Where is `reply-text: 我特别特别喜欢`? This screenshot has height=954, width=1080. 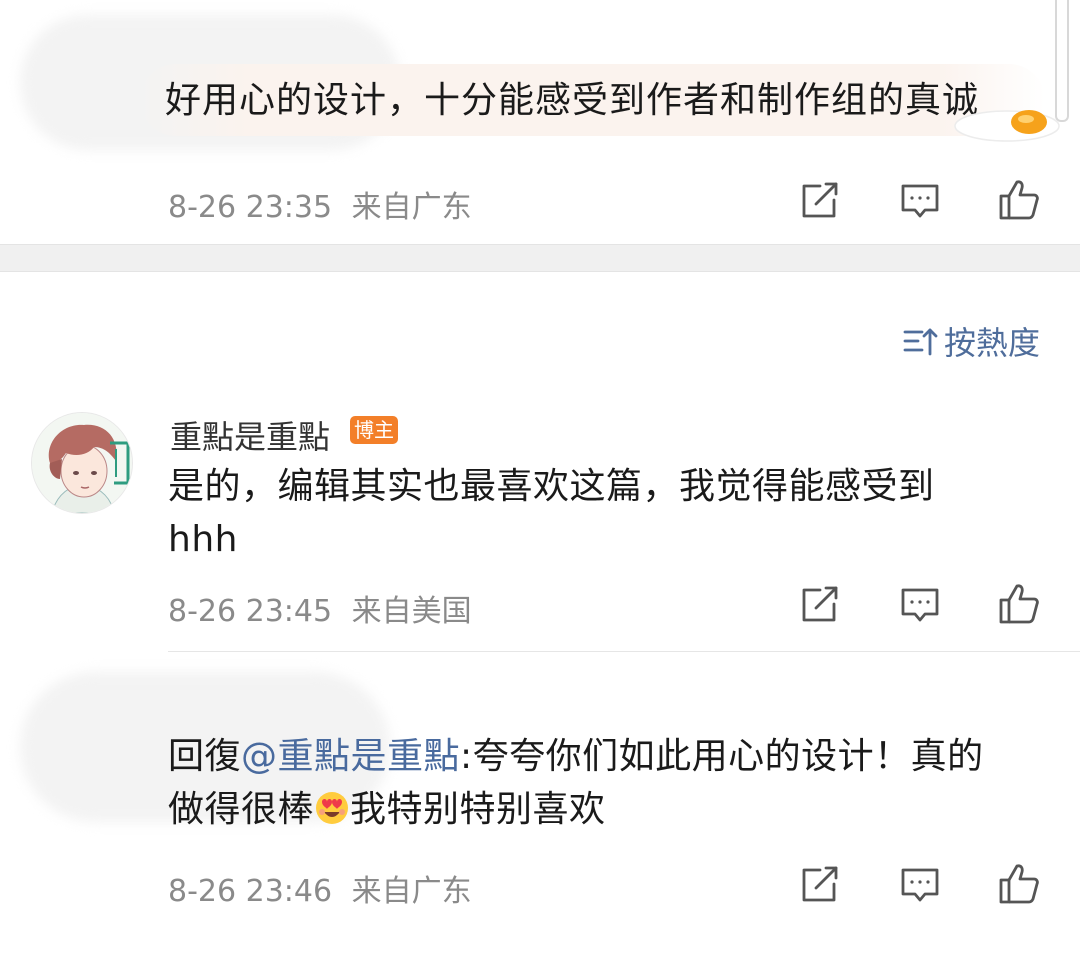
reply-text: 我特别特别喜欢 is located at coordinates (478, 809).